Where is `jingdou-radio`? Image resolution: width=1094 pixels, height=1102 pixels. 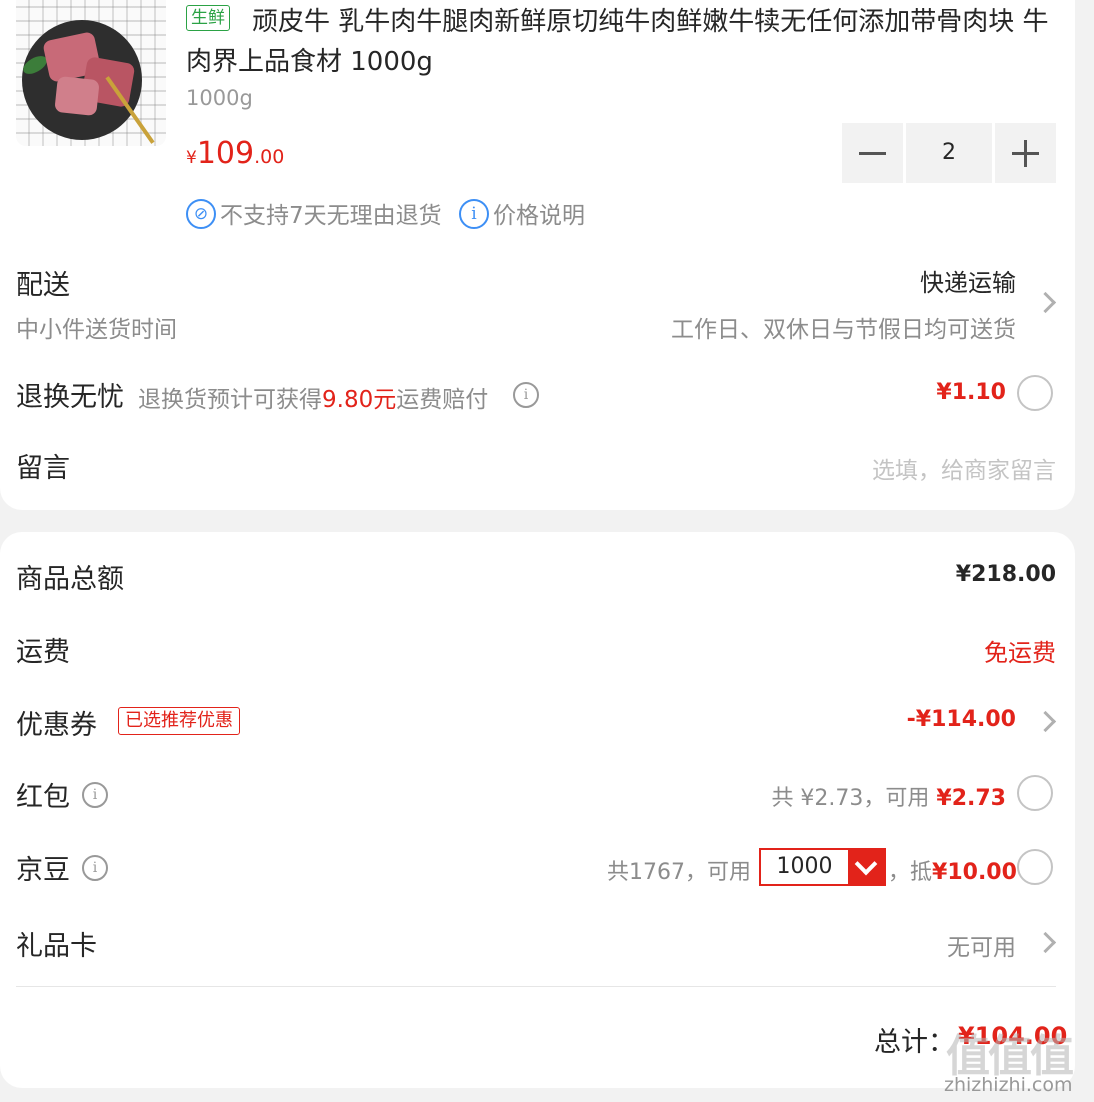 jingdou-radio is located at coordinates (1035, 867).